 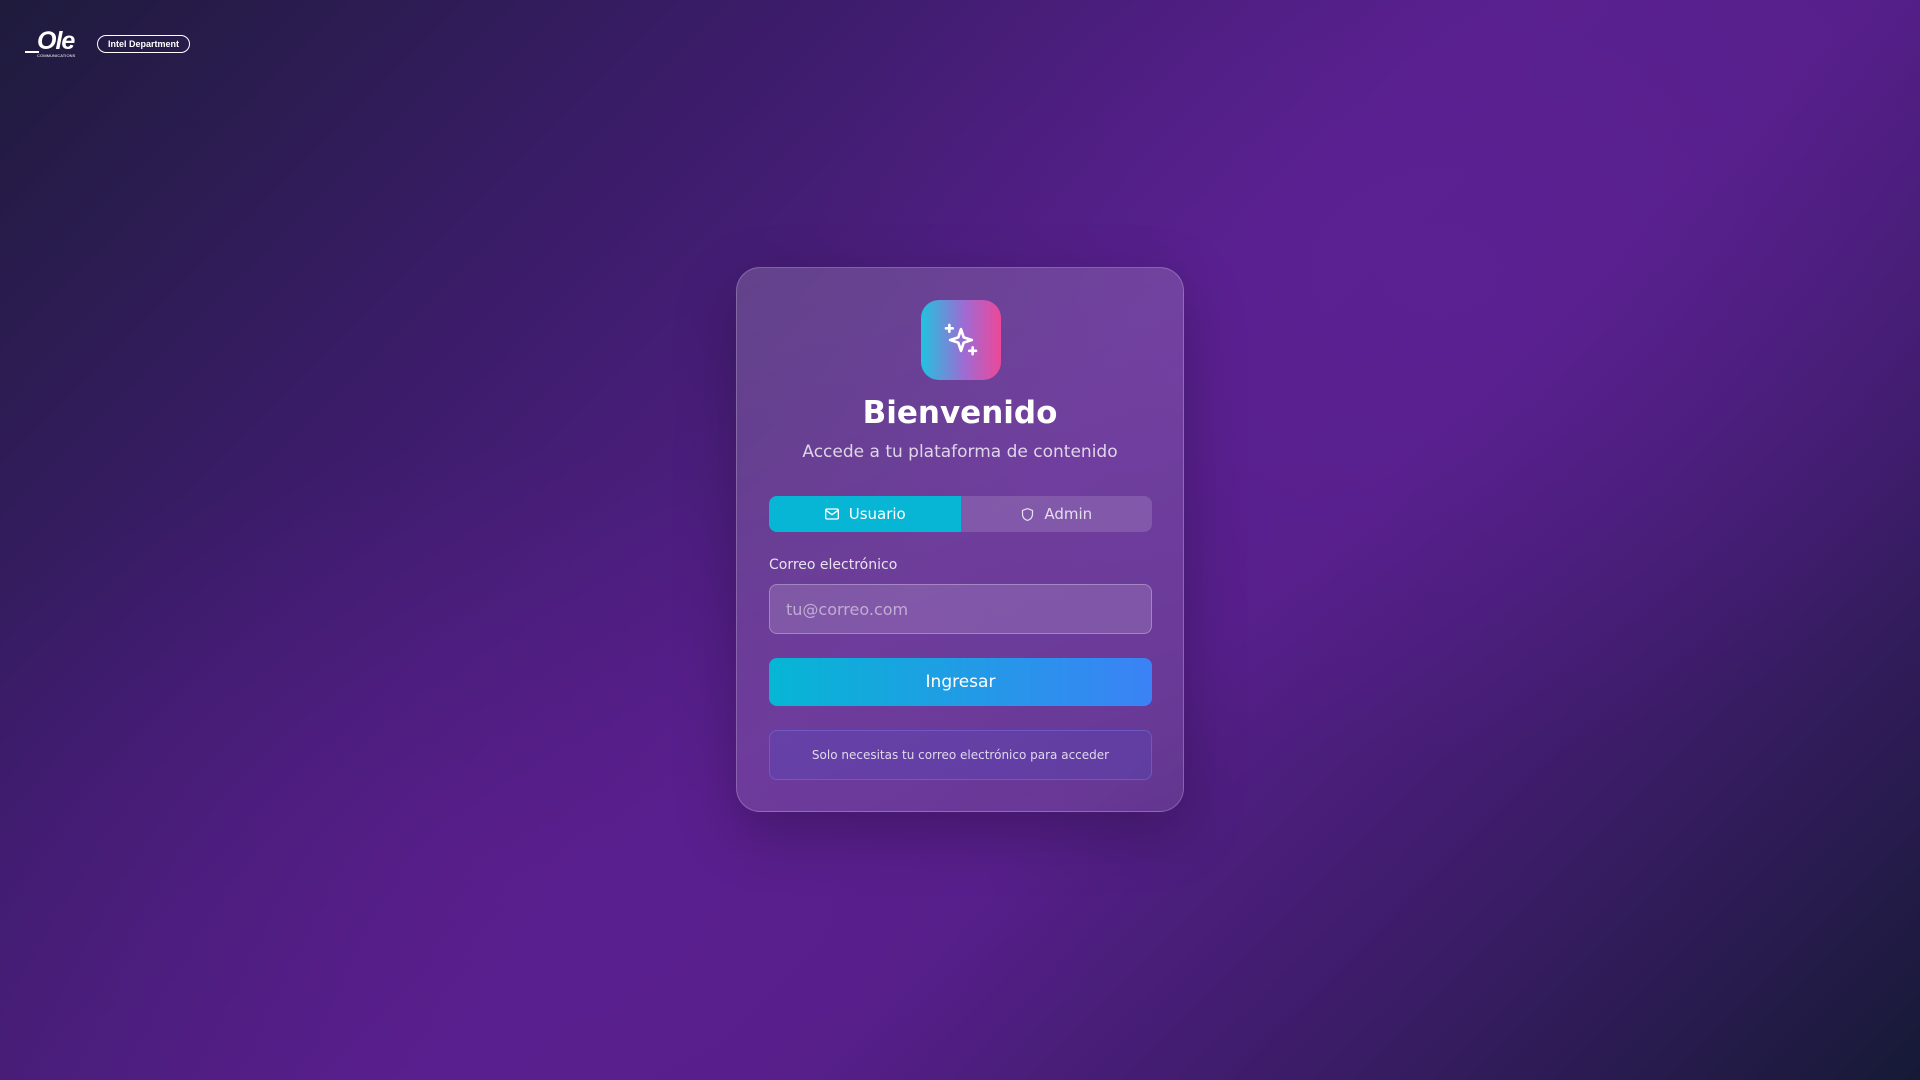 I want to click on logo-subtext: COMMUNICATIONS, so click(x=56, y=55).